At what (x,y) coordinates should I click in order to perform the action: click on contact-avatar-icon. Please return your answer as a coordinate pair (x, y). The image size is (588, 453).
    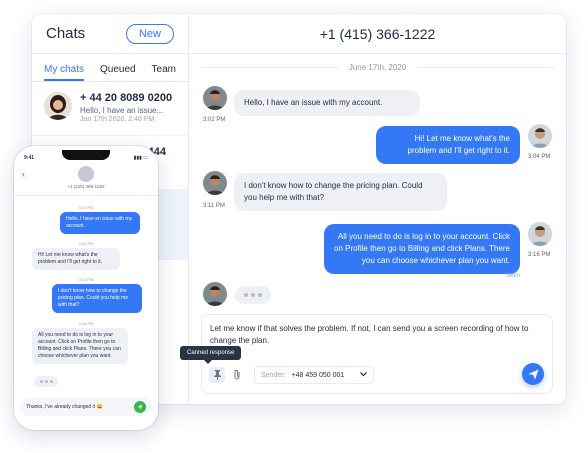
    Looking at the image, I should click on (86, 174).